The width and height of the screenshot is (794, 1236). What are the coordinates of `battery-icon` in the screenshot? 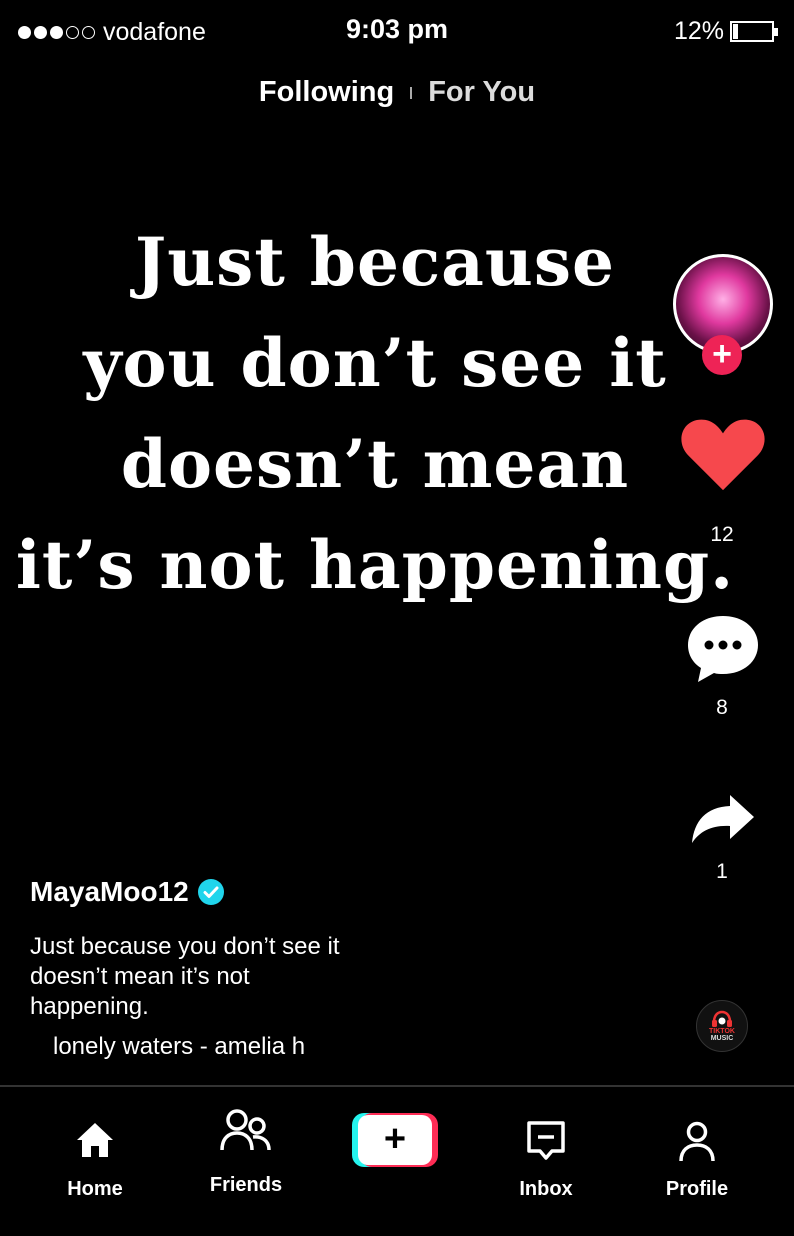 It's located at (754, 31).